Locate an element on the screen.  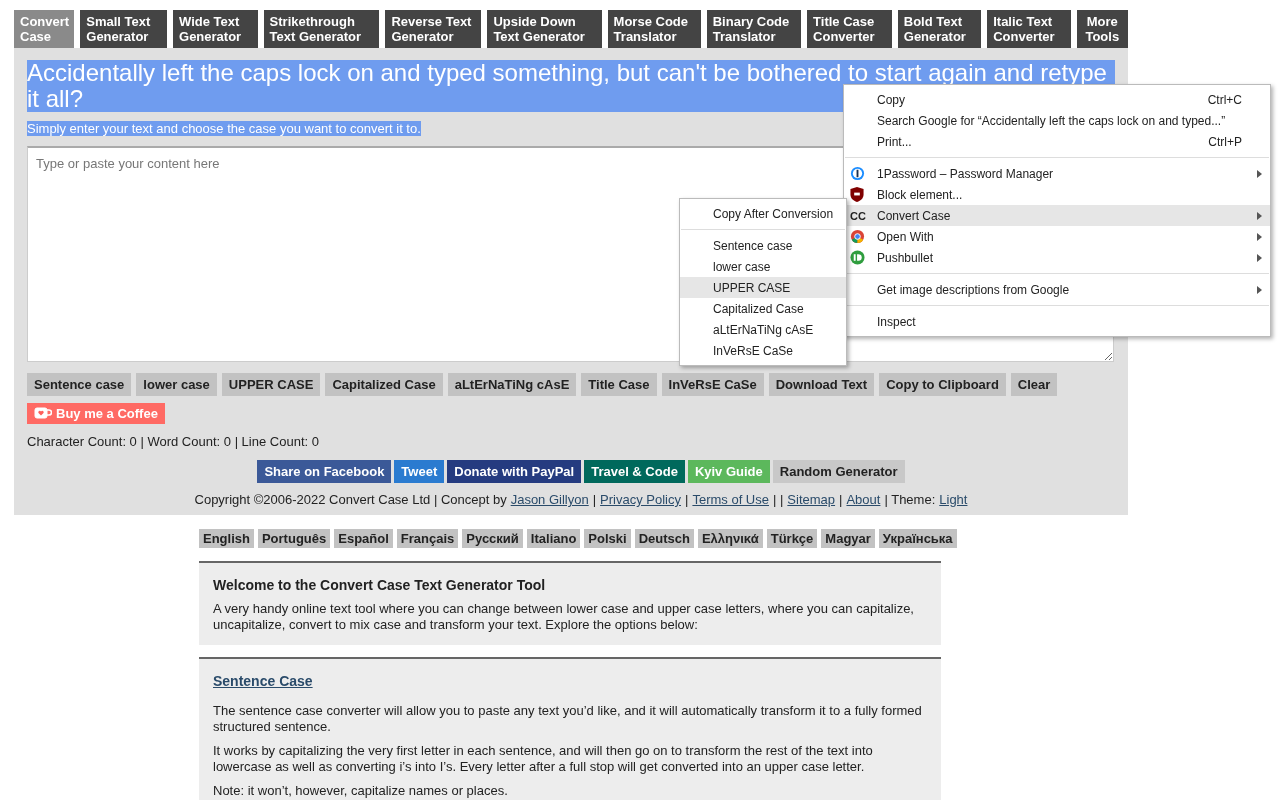
share-button: Share on Facebook is located at coordinates (324, 471).